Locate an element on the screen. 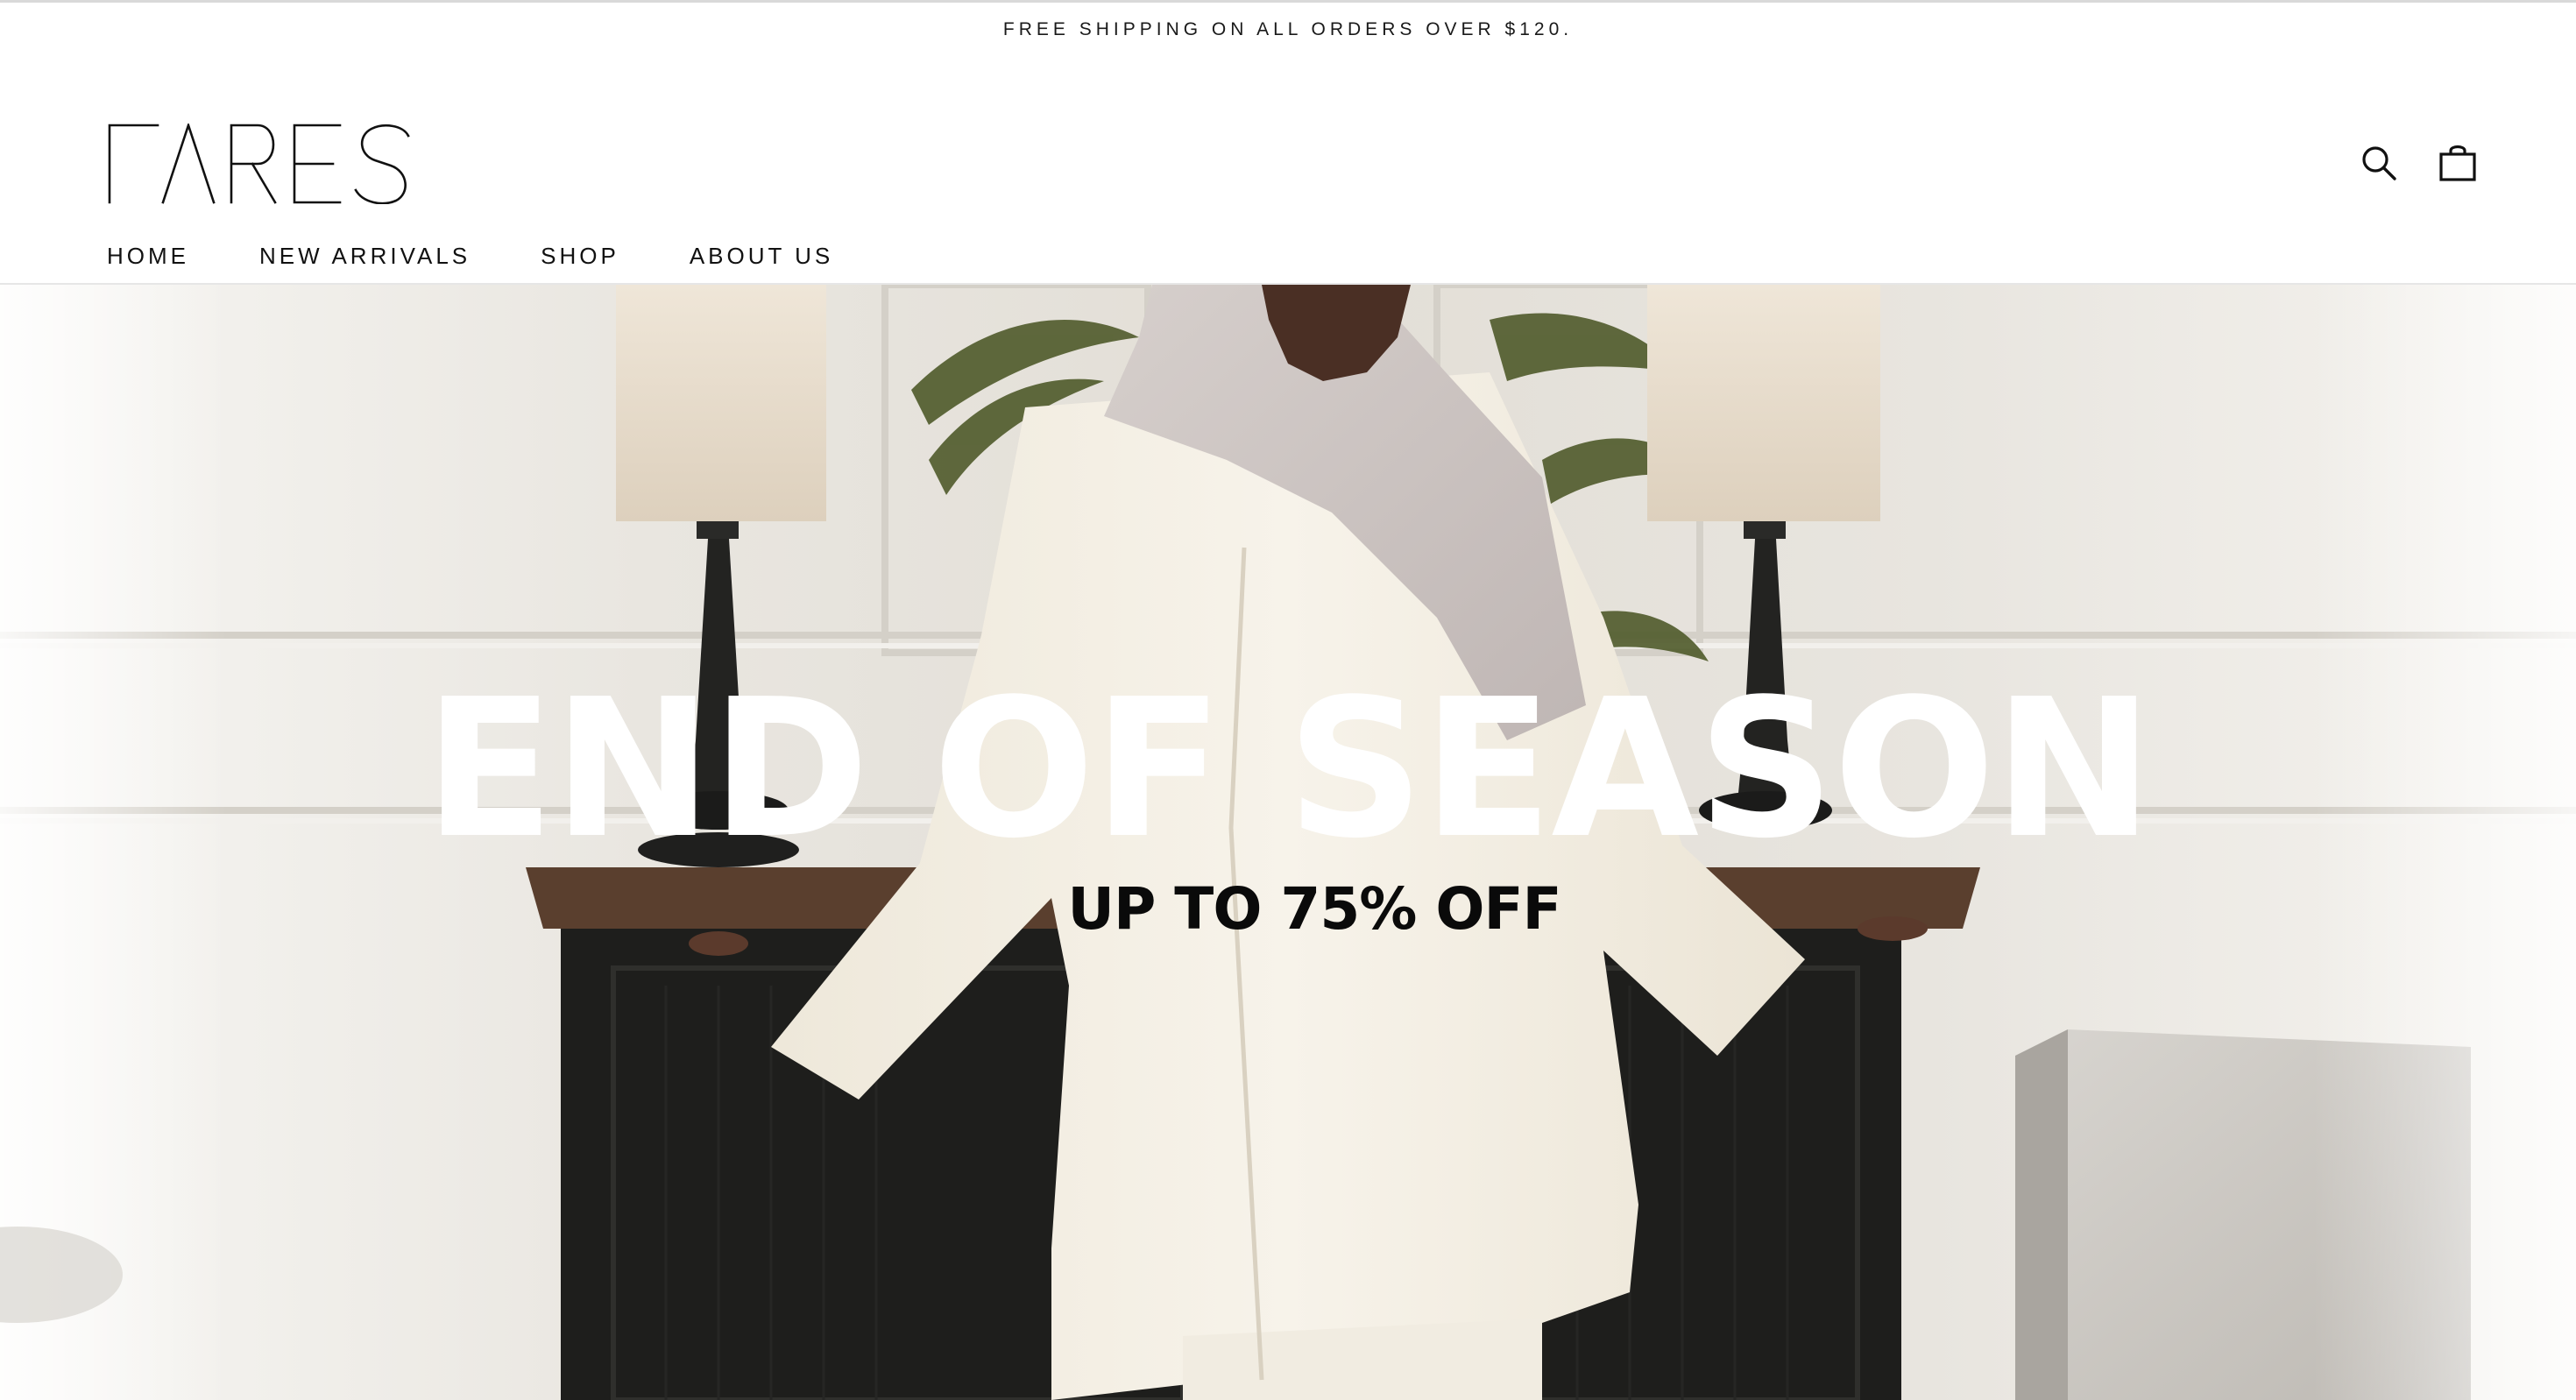 This screenshot has height=1400, width=2576. search-icon is located at coordinates (2379, 163).